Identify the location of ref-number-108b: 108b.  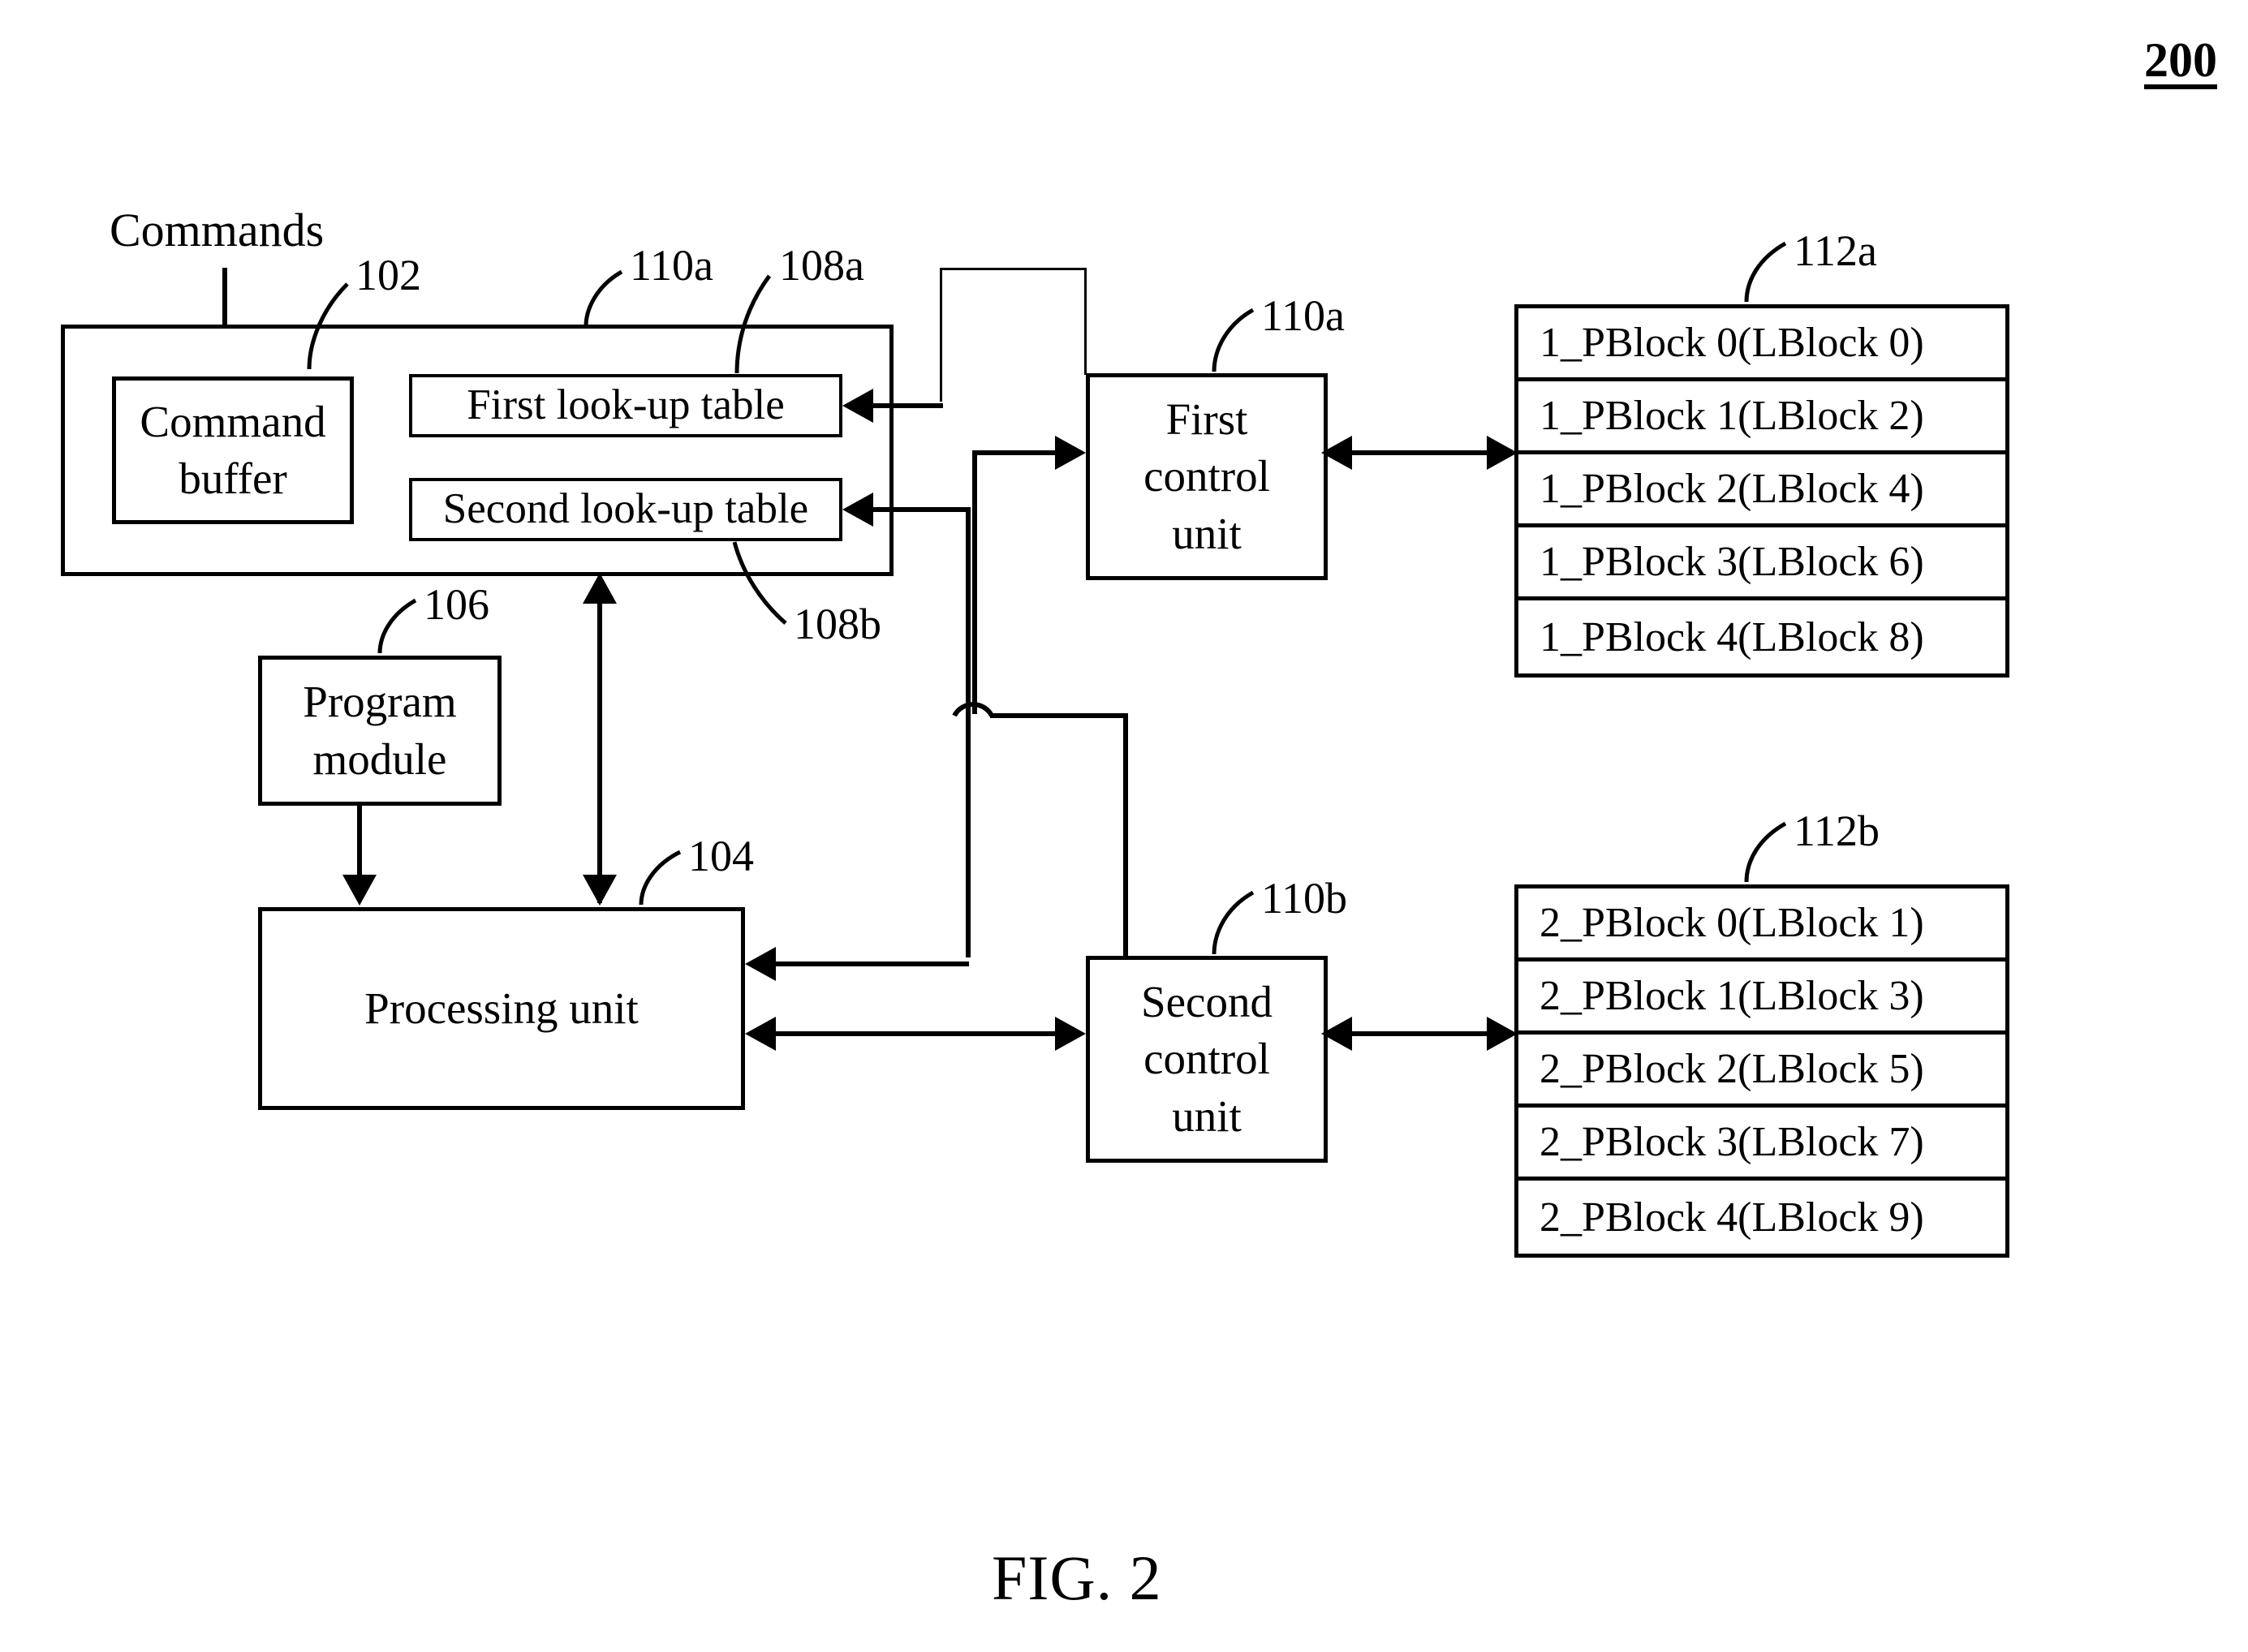
(837, 624).